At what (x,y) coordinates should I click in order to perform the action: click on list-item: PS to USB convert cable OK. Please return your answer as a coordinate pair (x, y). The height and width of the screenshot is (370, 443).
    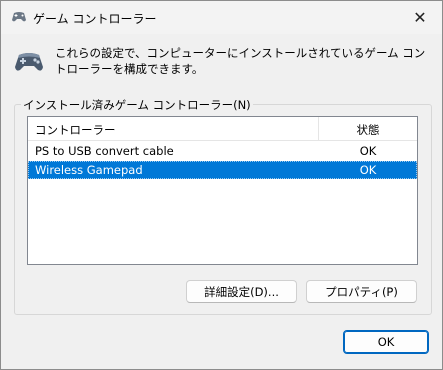
    Looking at the image, I should click on (222, 151).